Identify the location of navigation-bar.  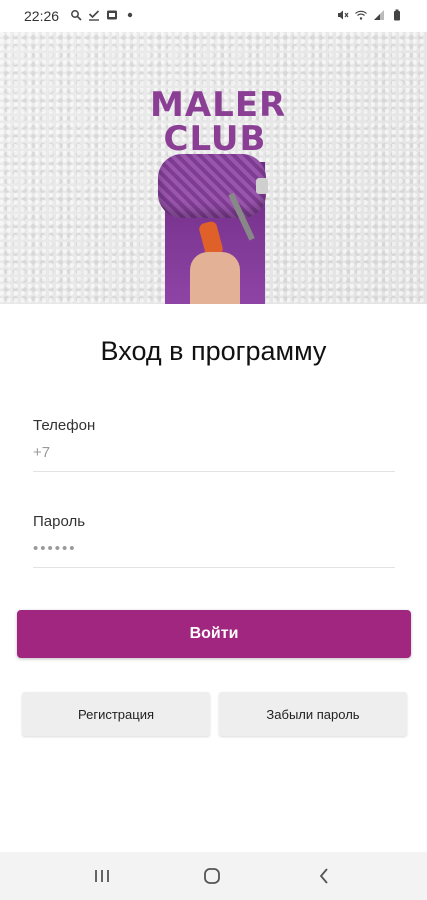
(213, 876).